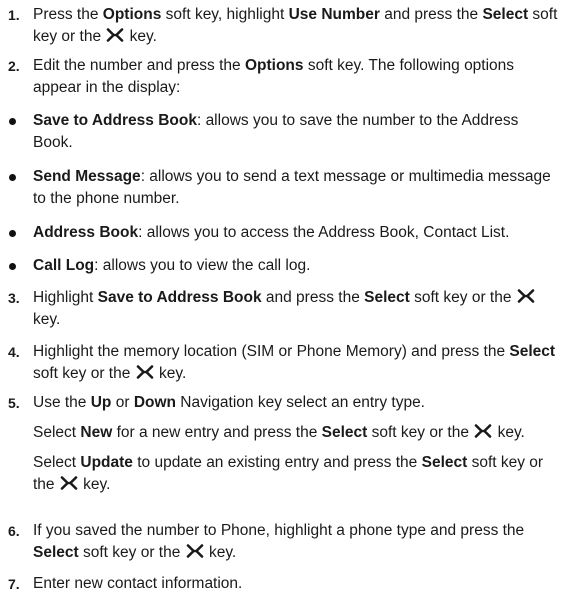  Describe the element at coordinates (14, 15) in the screenshot. I see `step-number: 1.` at that location.